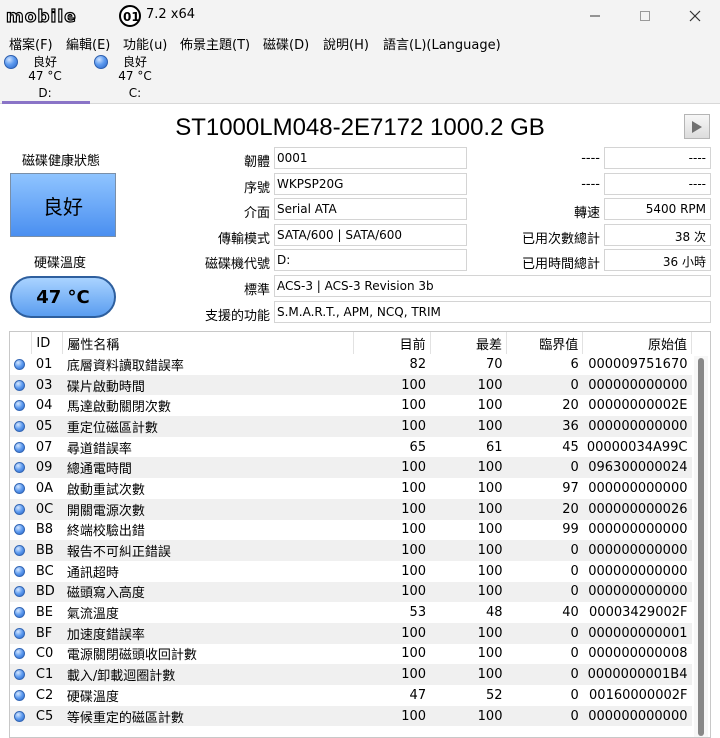 Image resolution: width=720 pixels, height=738 pixels. What do you see at coordinates (21, 343) in the screenshot?
I see `header-status` at bounding box center [21, 343].